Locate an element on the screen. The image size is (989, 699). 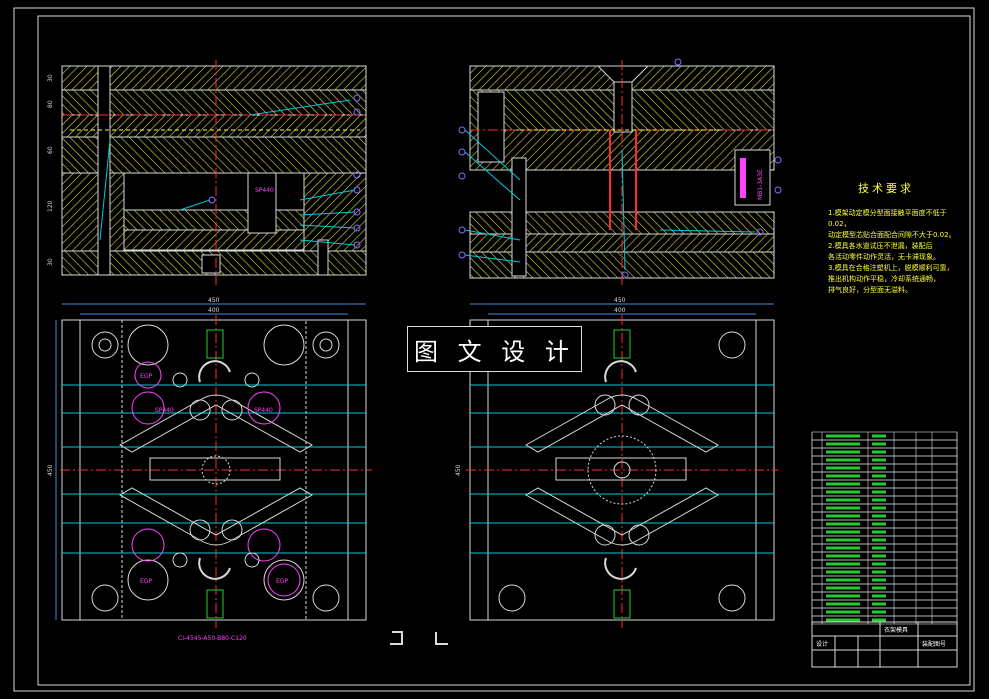
dim-right-inner: 400 is located at coordinates (620, 310).